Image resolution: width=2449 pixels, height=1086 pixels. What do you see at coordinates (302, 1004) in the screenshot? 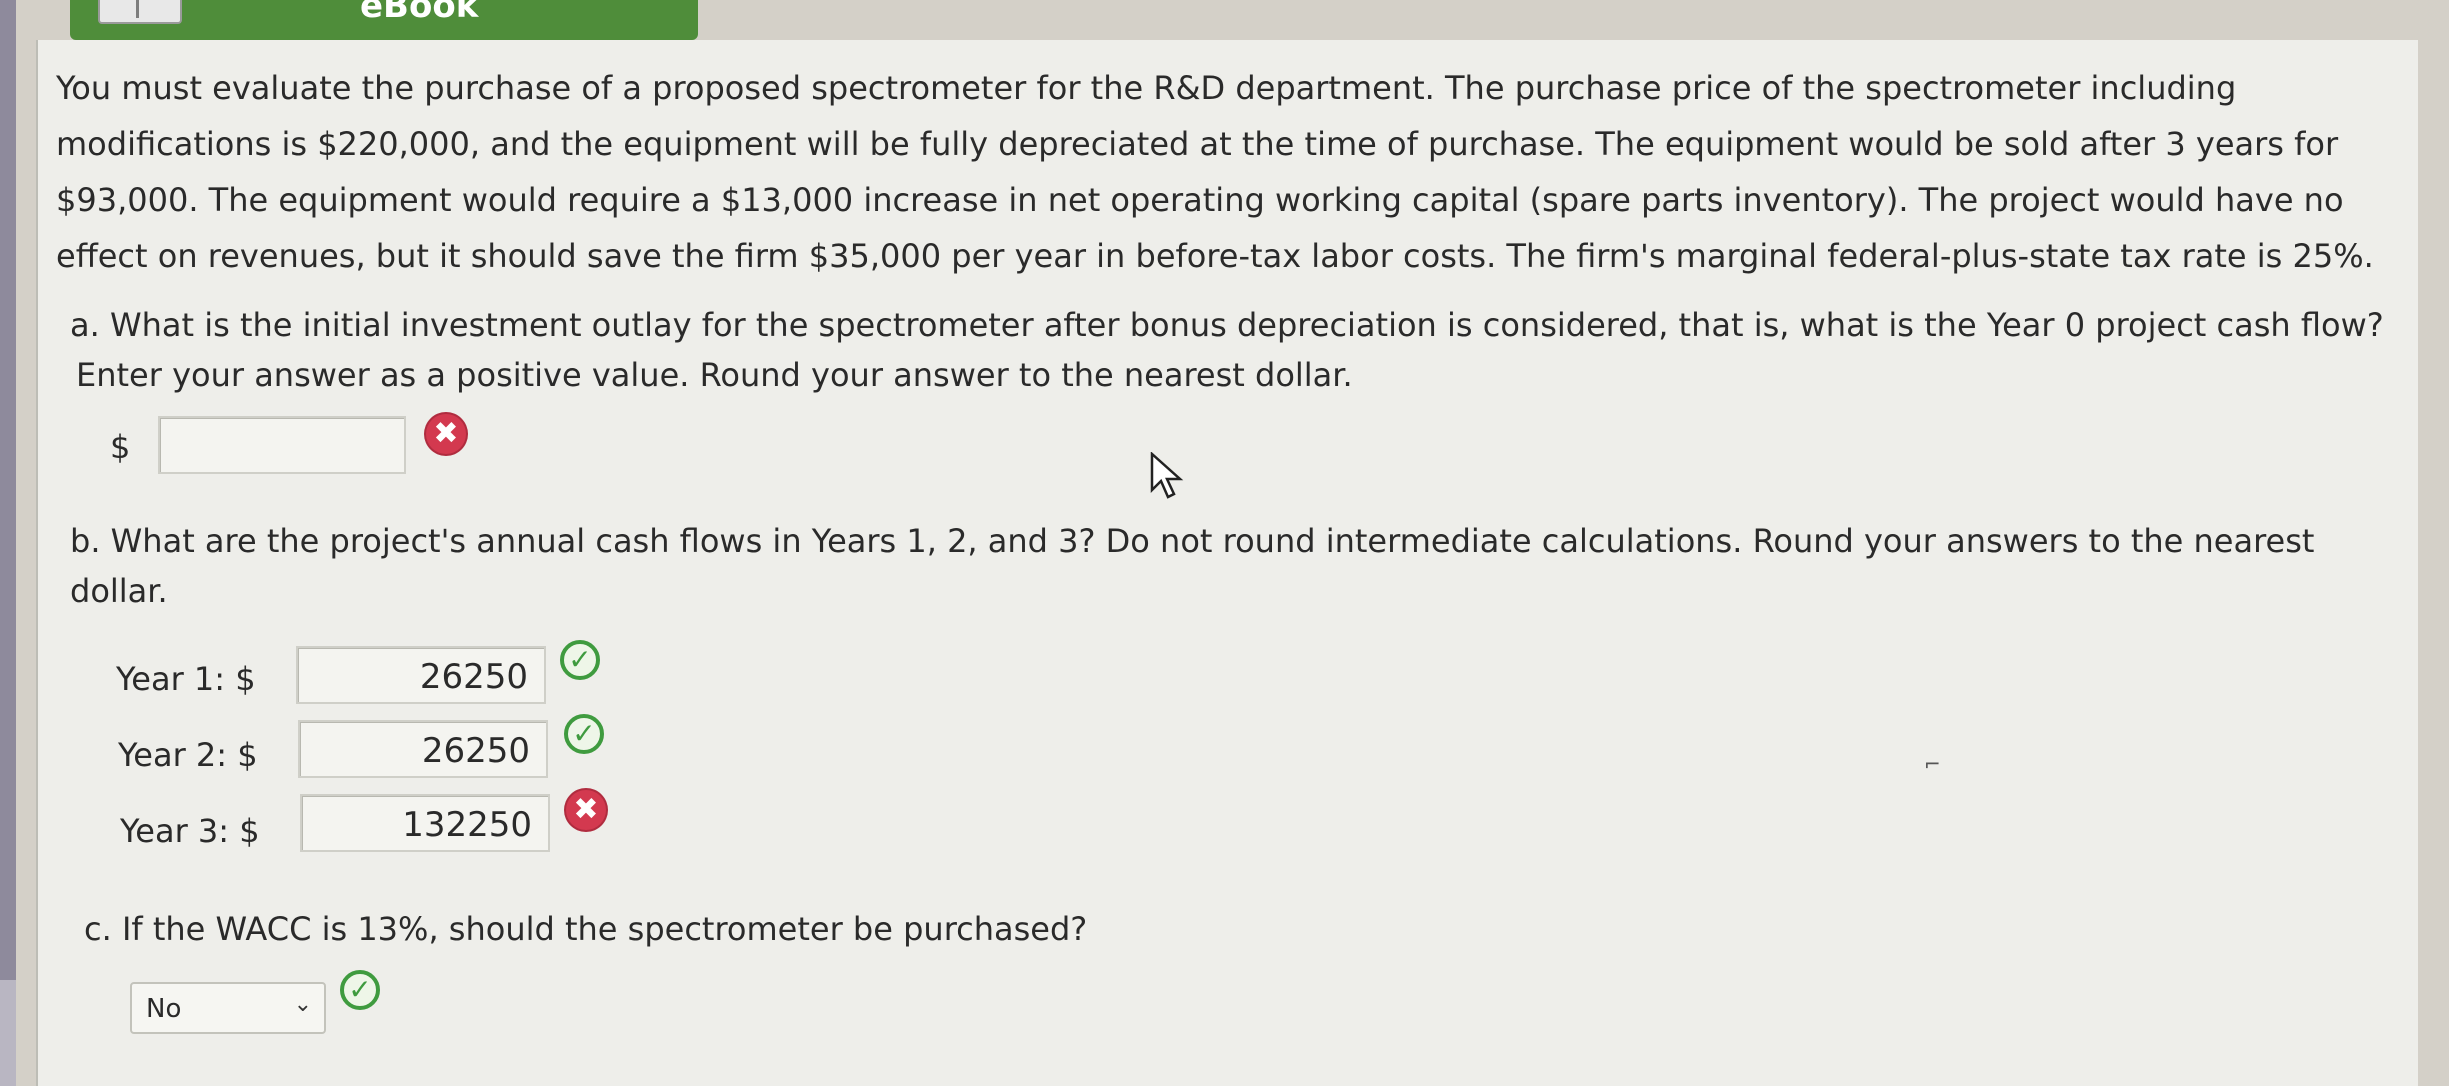
I see `chevron-down-icon: ⌄` at bounding box center [302, 1004].